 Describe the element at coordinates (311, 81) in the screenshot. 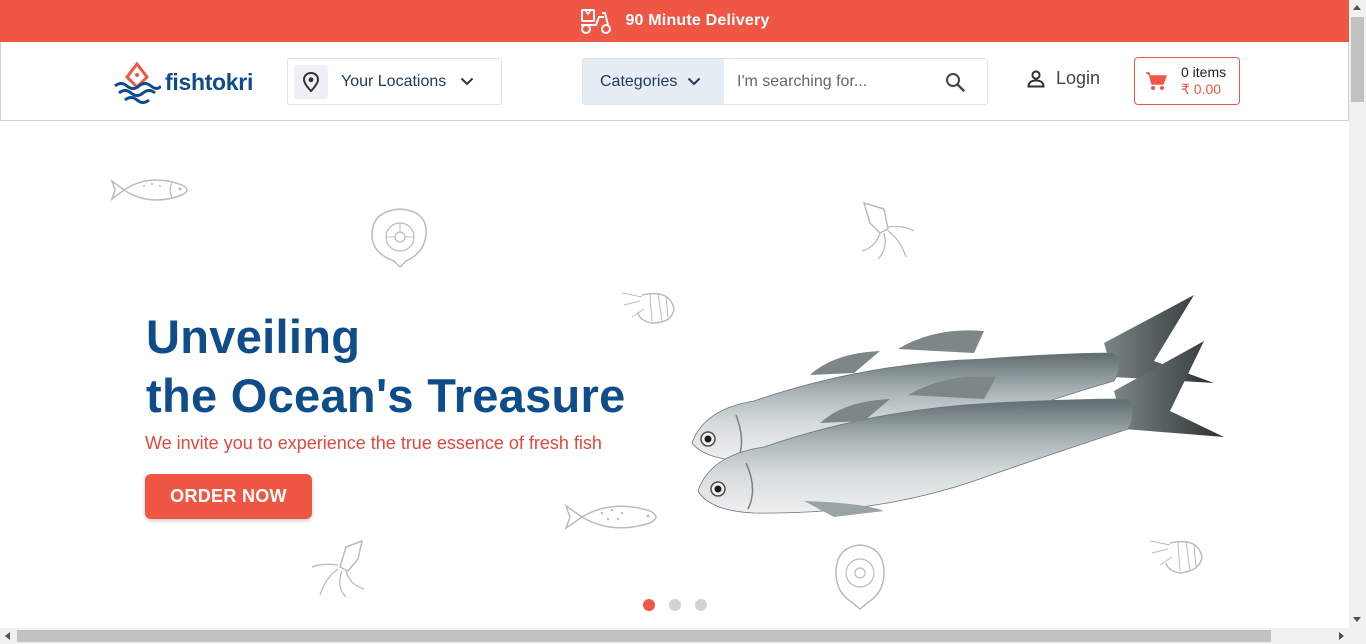

I see `location-pin-icon` at that location.